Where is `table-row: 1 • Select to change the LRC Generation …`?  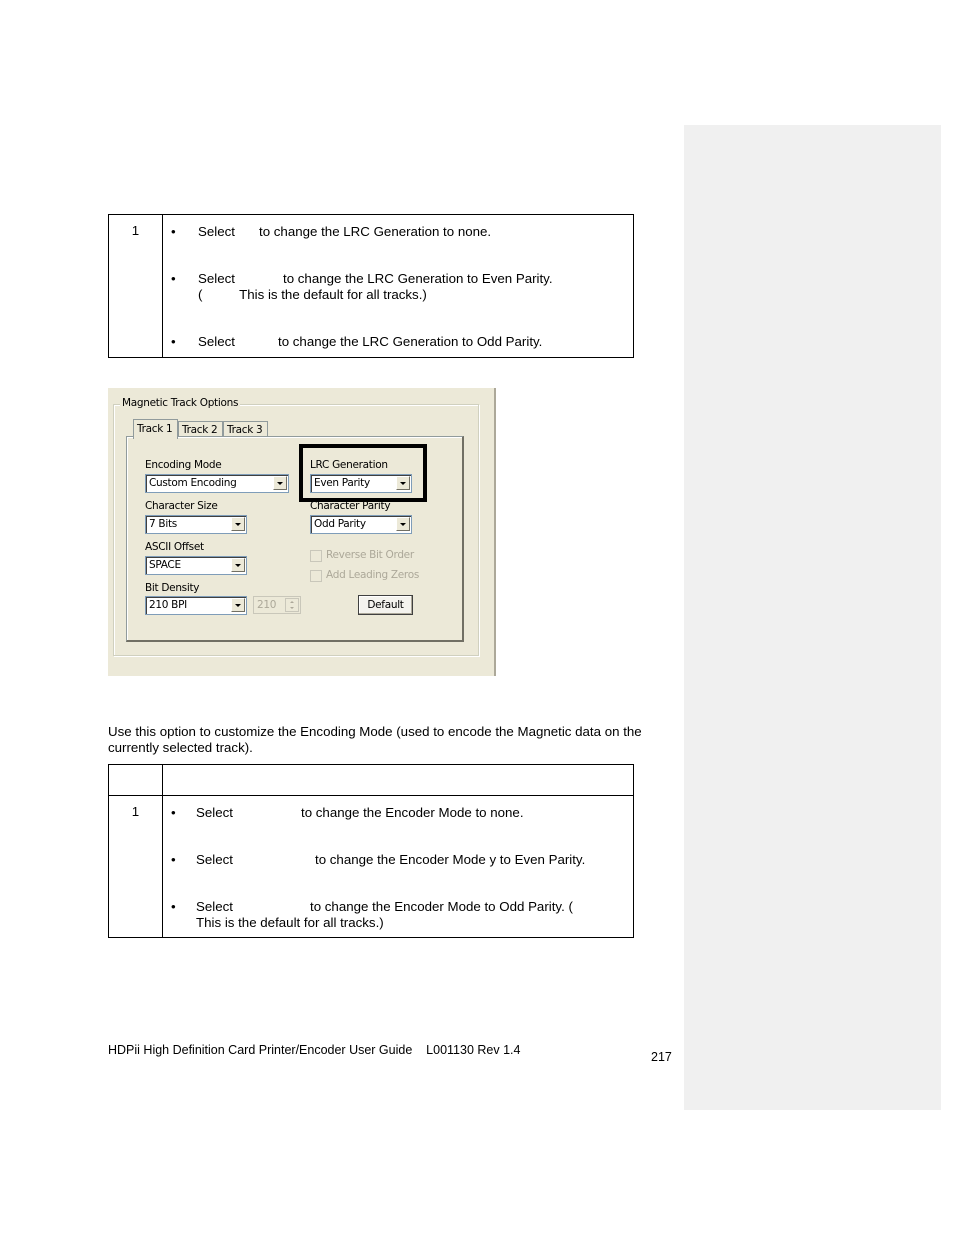
table-row: 1 • Select to change the LRC Generation … is located at coordinates (371, 286).